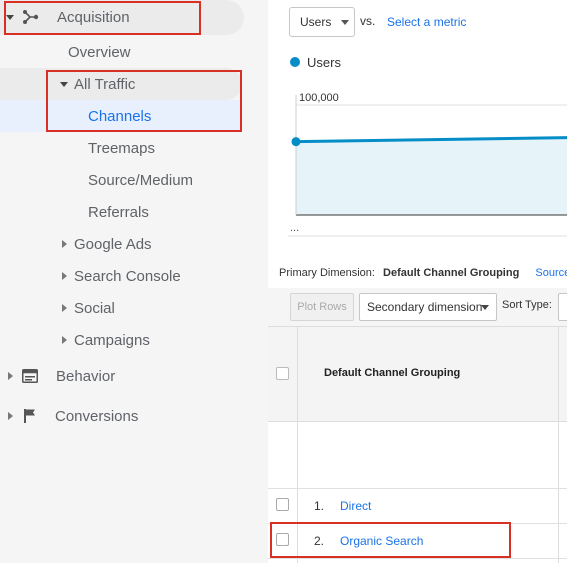 This screenshot has width=567, height=563. I want to click on data-point-users, so click(296, 142).